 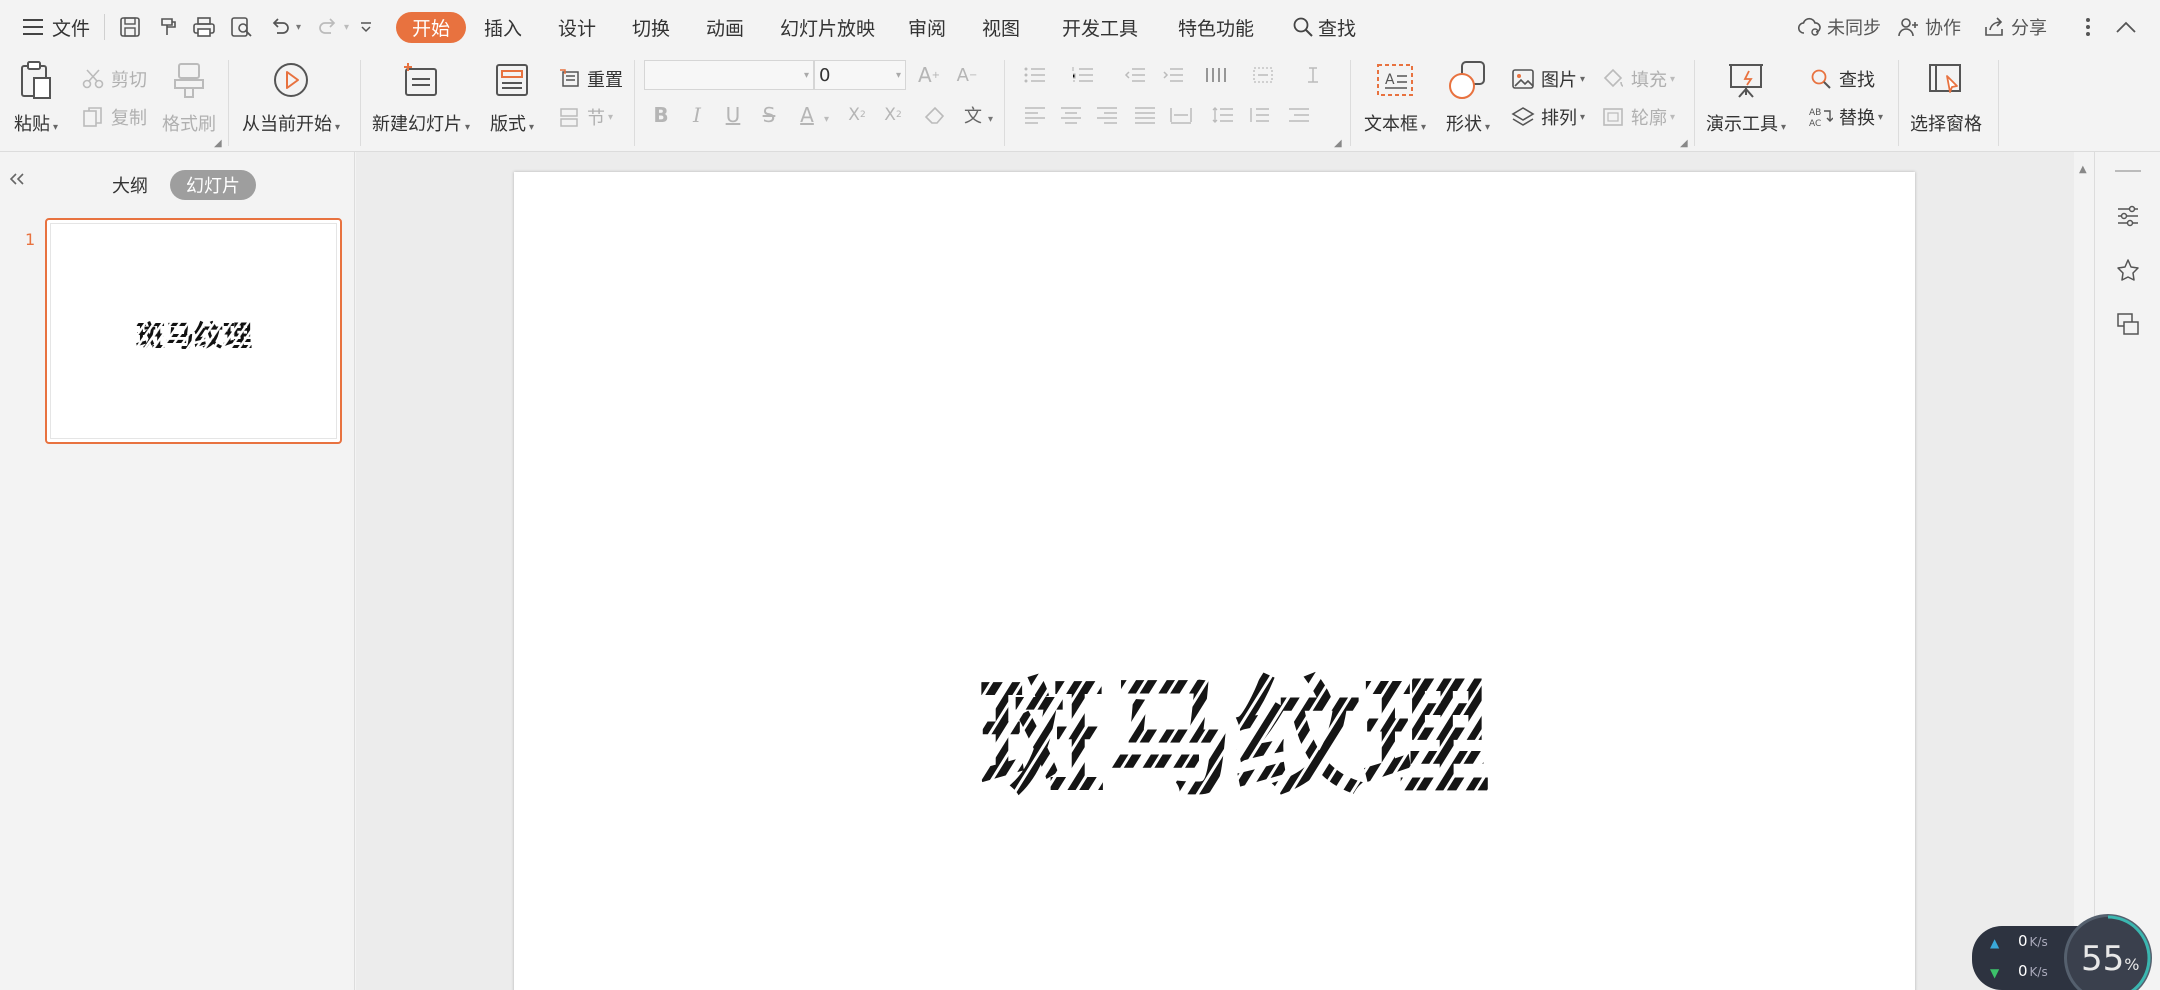 I want to click on paste-button: 粘贴 ▾, so click(x=36, y=97).